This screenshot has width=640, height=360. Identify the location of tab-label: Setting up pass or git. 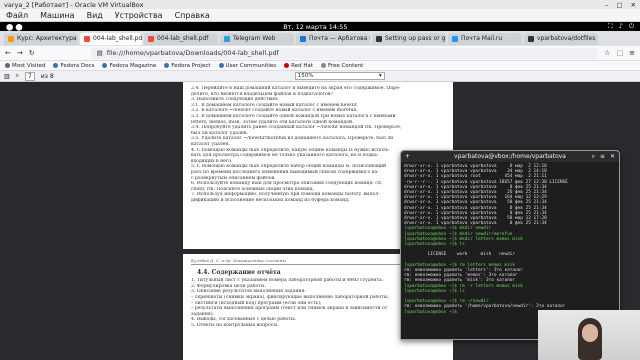
(415, 38).